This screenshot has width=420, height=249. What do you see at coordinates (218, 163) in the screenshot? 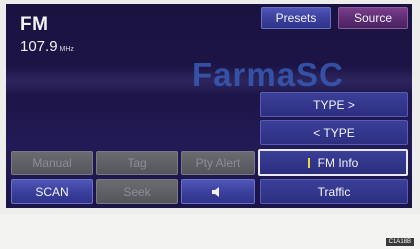
I see `pty-alert-button: Pty Alert` at bounding box center [218, 163].